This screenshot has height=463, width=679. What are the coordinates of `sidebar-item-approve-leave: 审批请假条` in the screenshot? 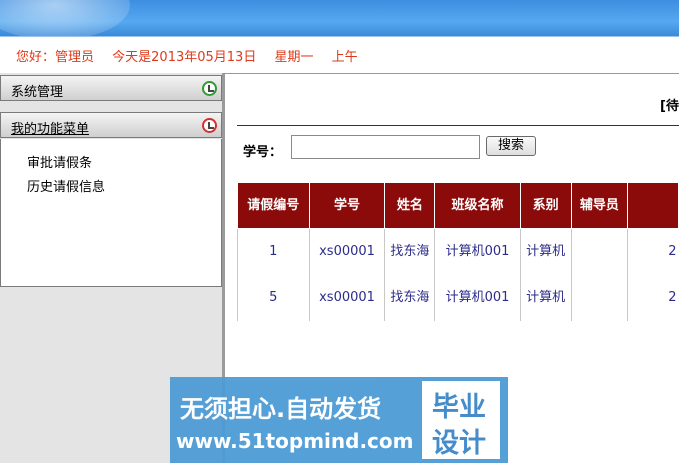 It's located at (59, 161).